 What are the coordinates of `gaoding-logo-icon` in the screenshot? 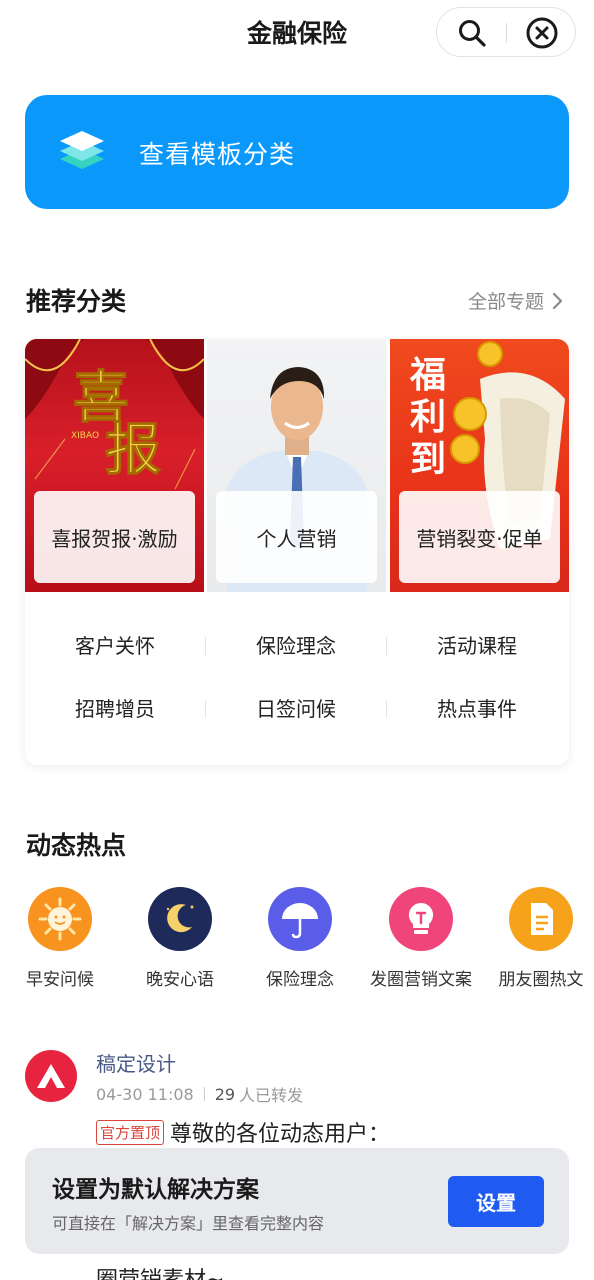 It's located at (51, 1076).